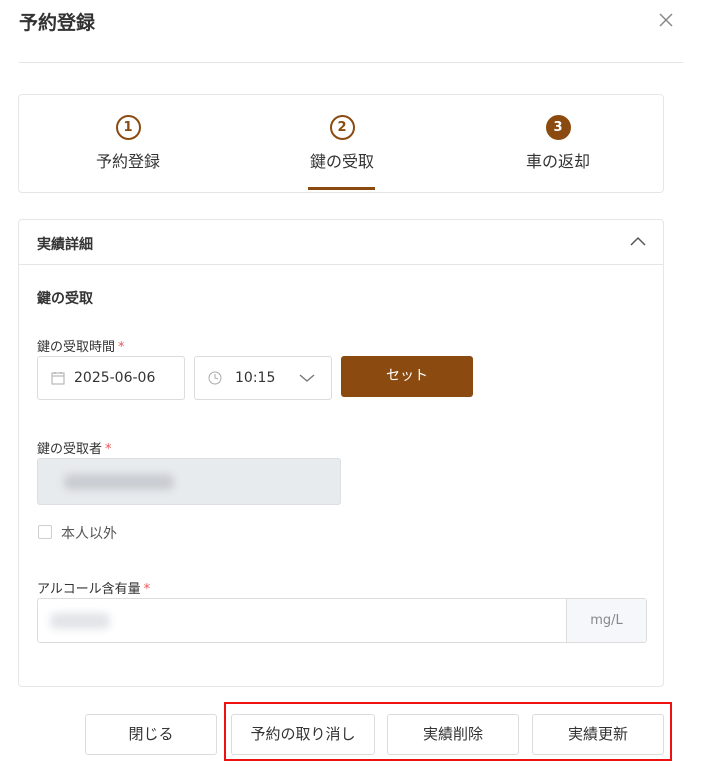 This screenshot has height=773, width=701. I want to click on pickup-time-value: 10:15, so click(255, 378).